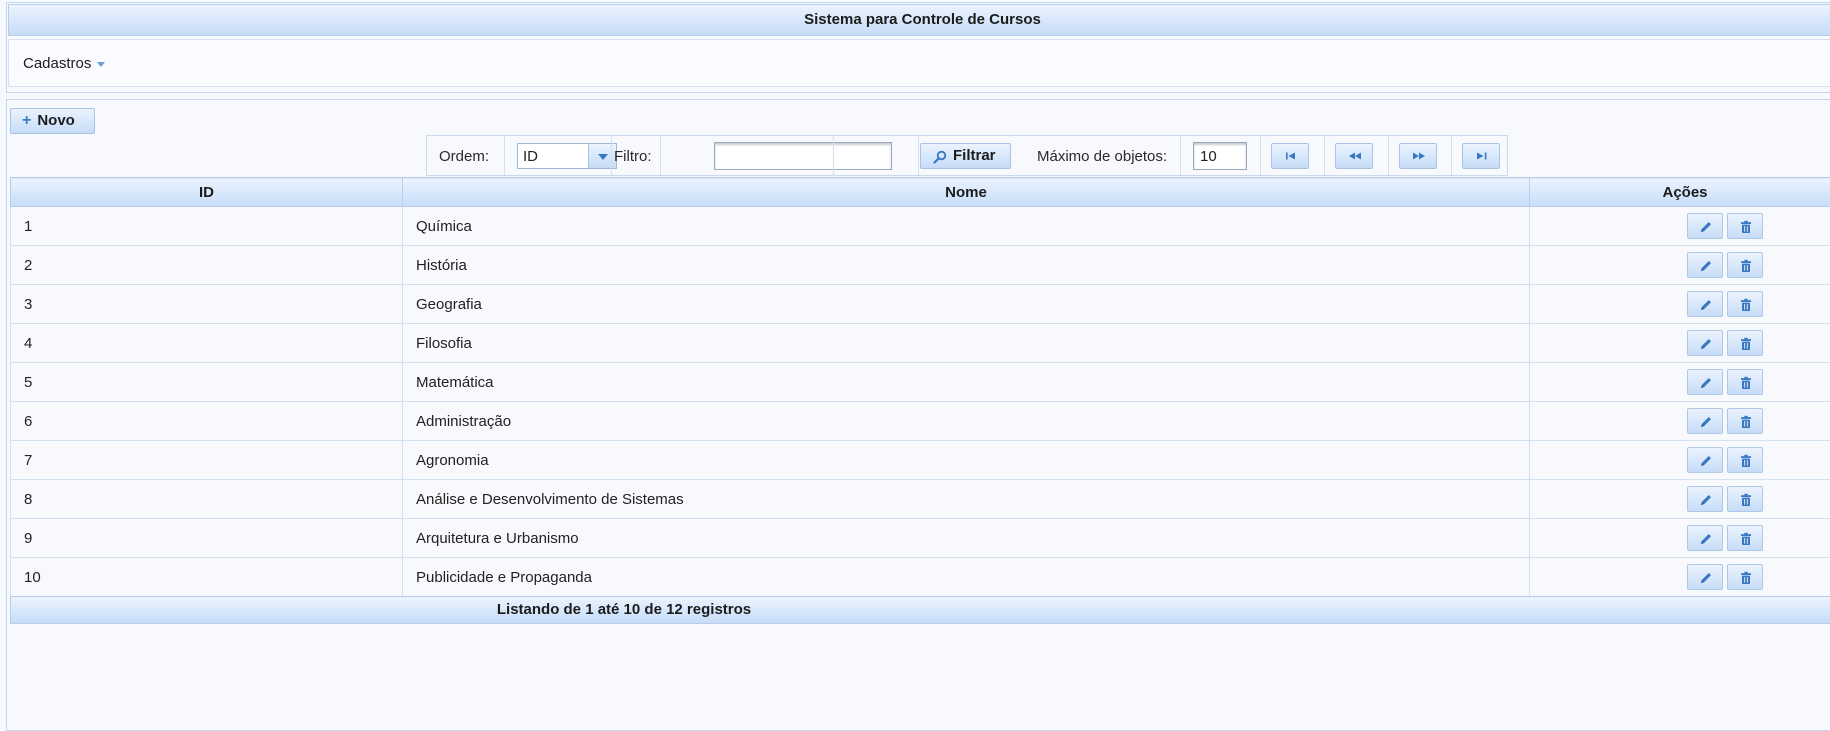  What do you see at coordinates (803, 156) in the screenshot?
I see `filtro-input` at bounding box center [803, 156].